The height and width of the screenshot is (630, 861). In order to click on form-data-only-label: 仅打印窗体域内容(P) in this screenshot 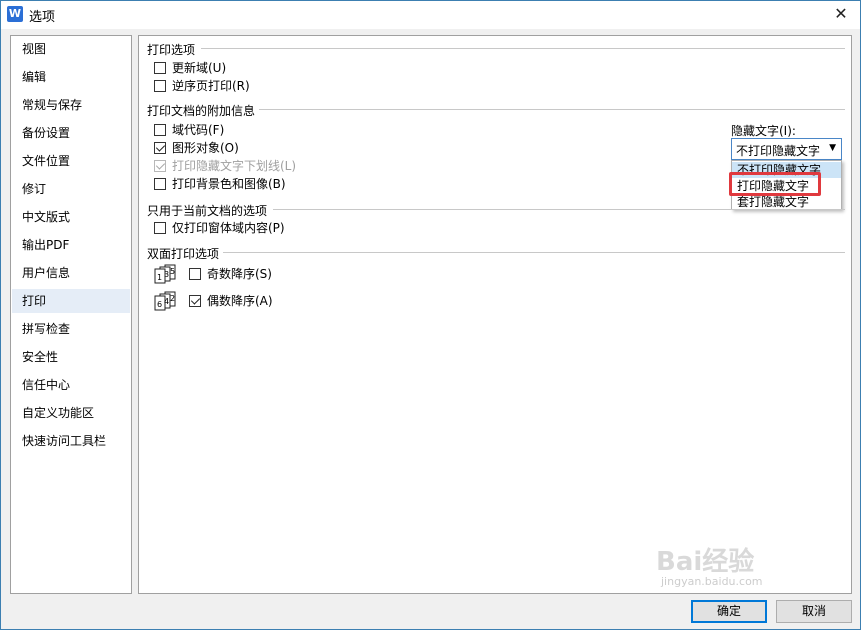, I will do `click(228, 228)`.